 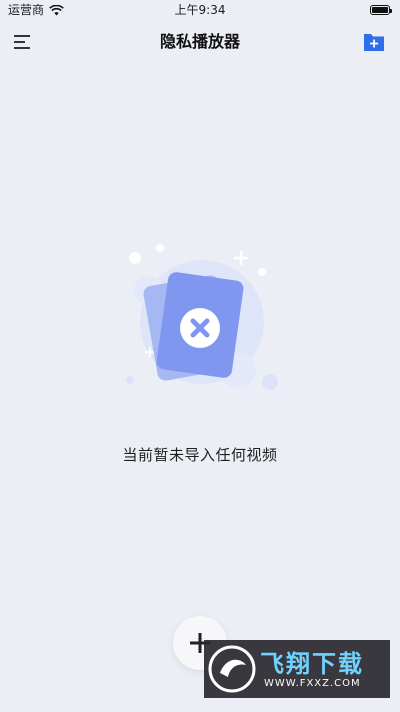 I want to click on empty-video-cards-icon, so click(x=195, y=325).